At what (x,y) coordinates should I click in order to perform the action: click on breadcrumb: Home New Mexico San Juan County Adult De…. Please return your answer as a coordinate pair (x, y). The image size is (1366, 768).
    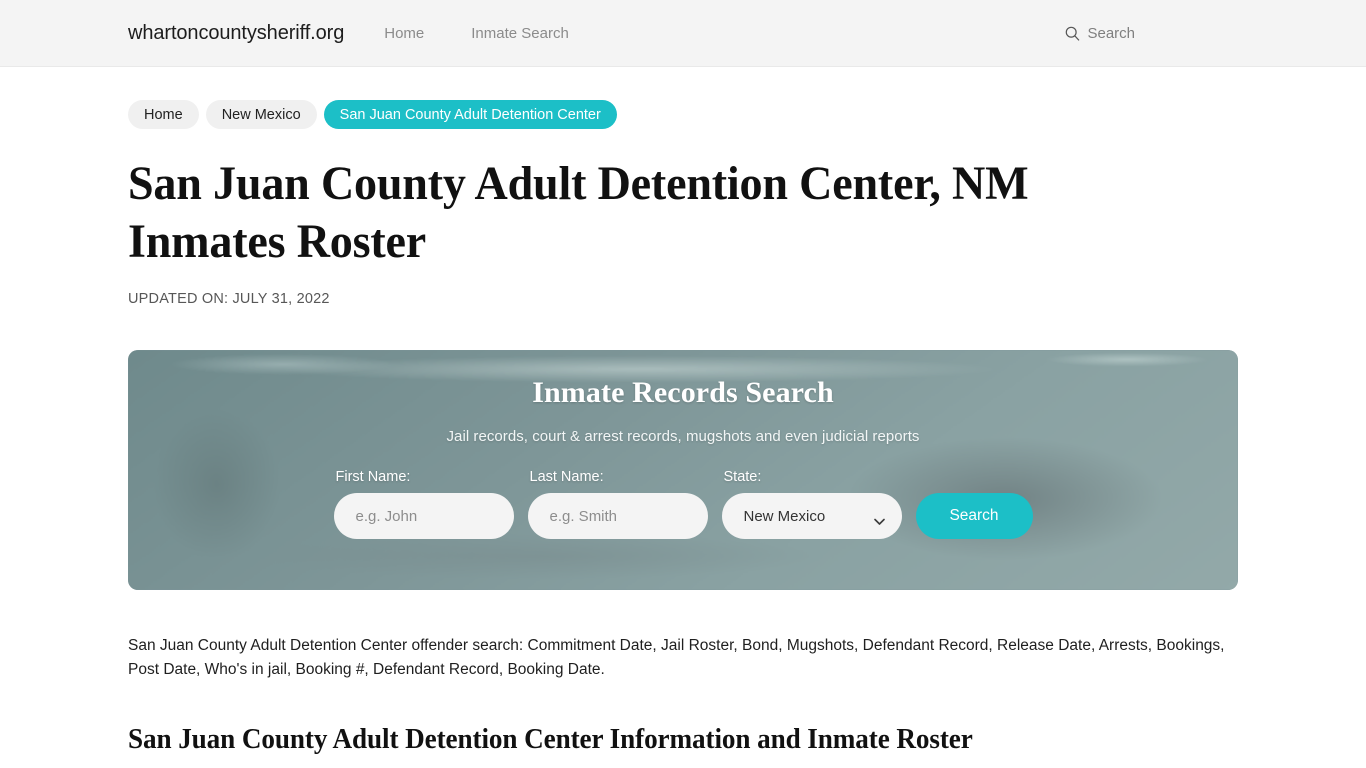
    Looking at the image, I should click on (683, 114).